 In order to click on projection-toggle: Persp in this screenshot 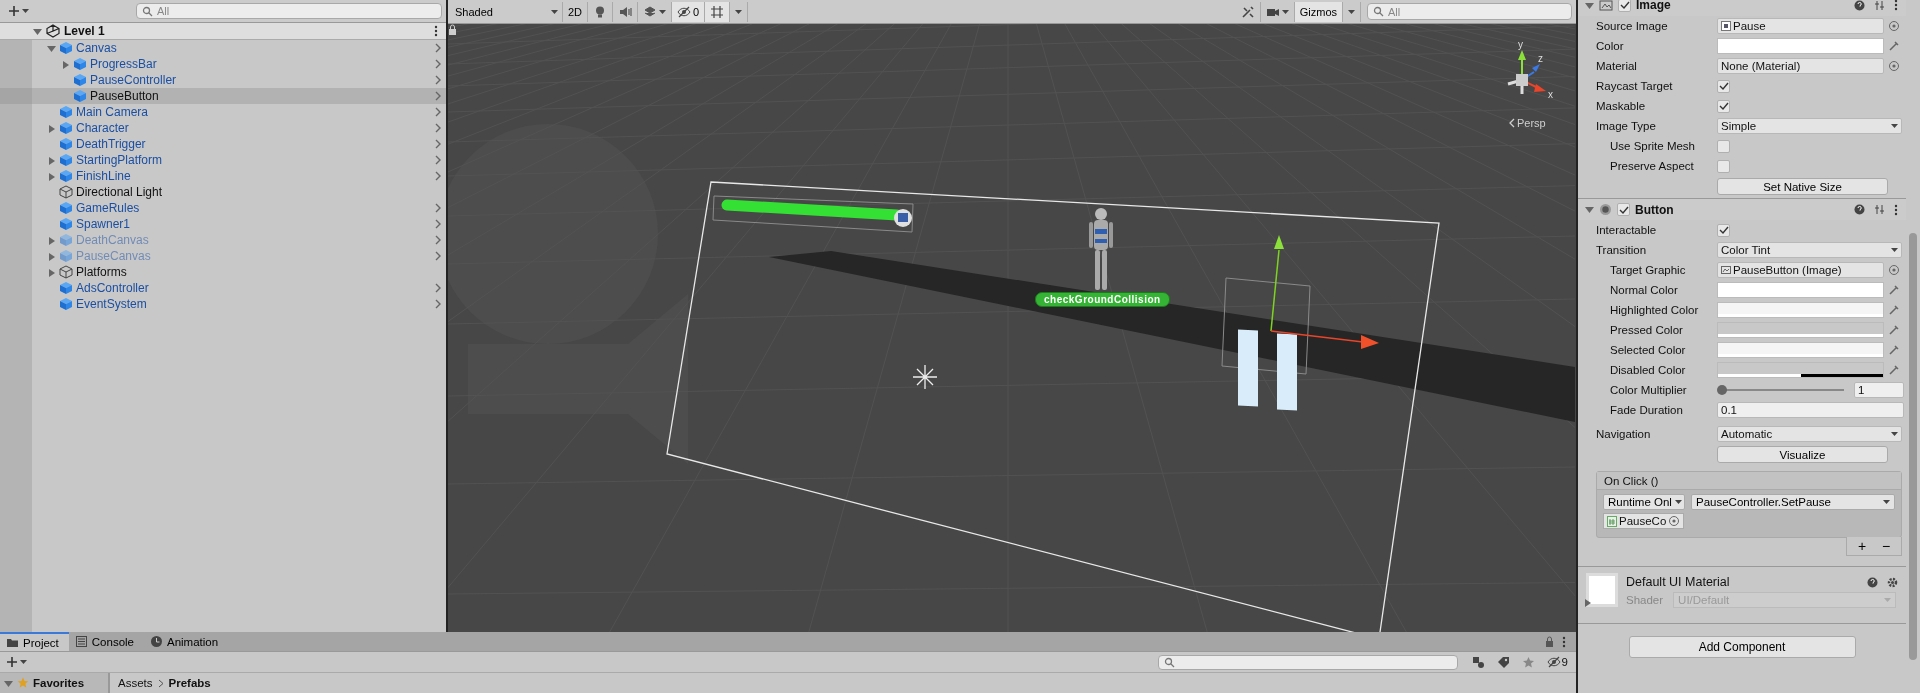, I will do `click(1527, 123)`.